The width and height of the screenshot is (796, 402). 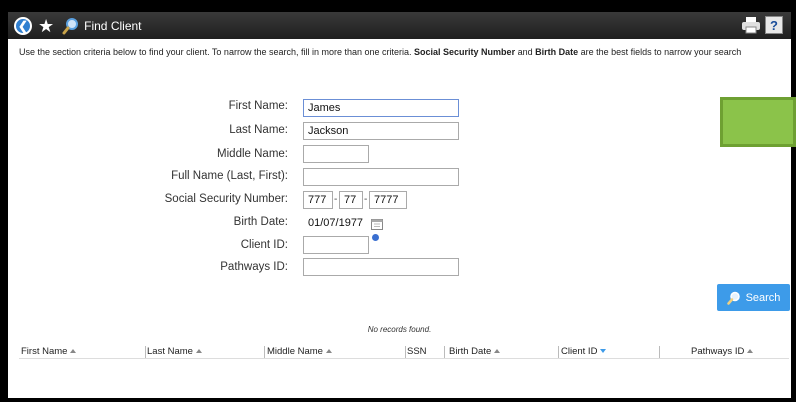 I want to click on sort-desc-icon, so click(x=603, y=351).